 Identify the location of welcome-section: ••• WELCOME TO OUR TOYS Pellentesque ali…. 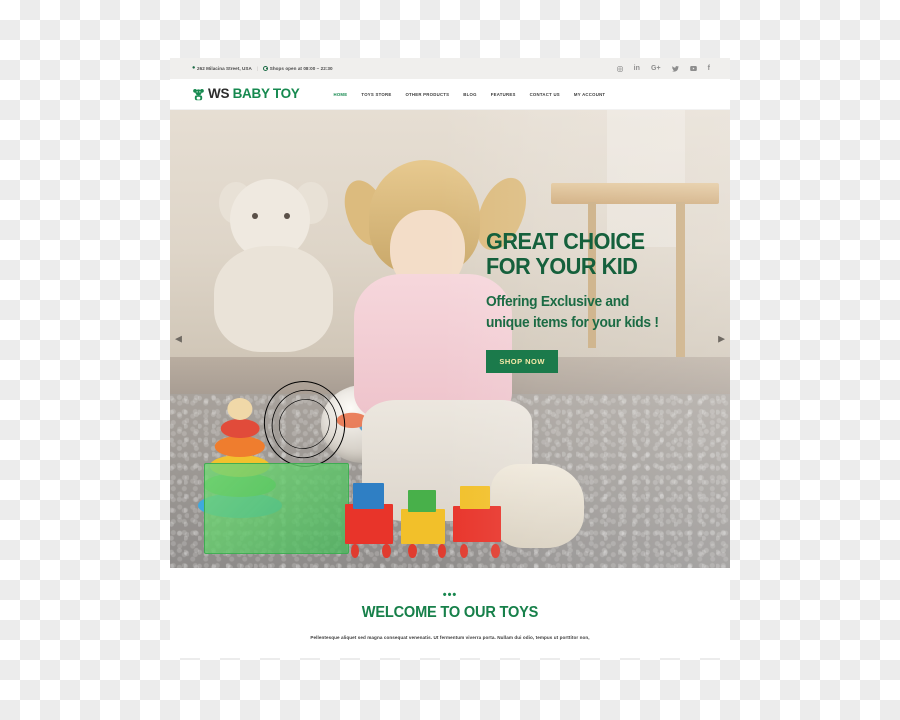
(450, 604).